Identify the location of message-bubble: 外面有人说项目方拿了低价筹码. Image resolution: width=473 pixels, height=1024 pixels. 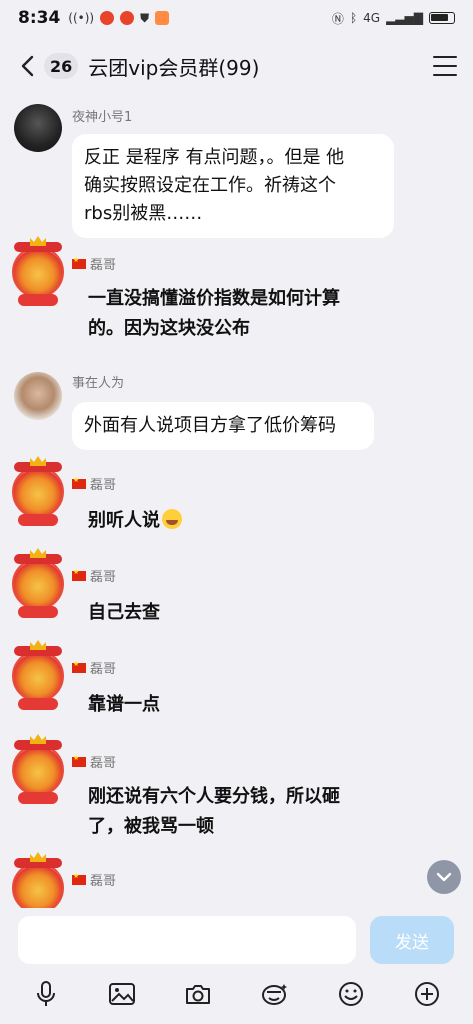
(223, 426).